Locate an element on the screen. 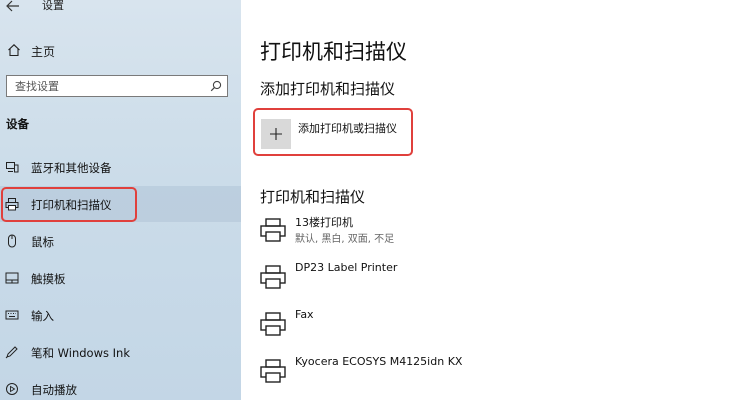  sidebar-item-label: 主页 is located at coordinates (43, 52).